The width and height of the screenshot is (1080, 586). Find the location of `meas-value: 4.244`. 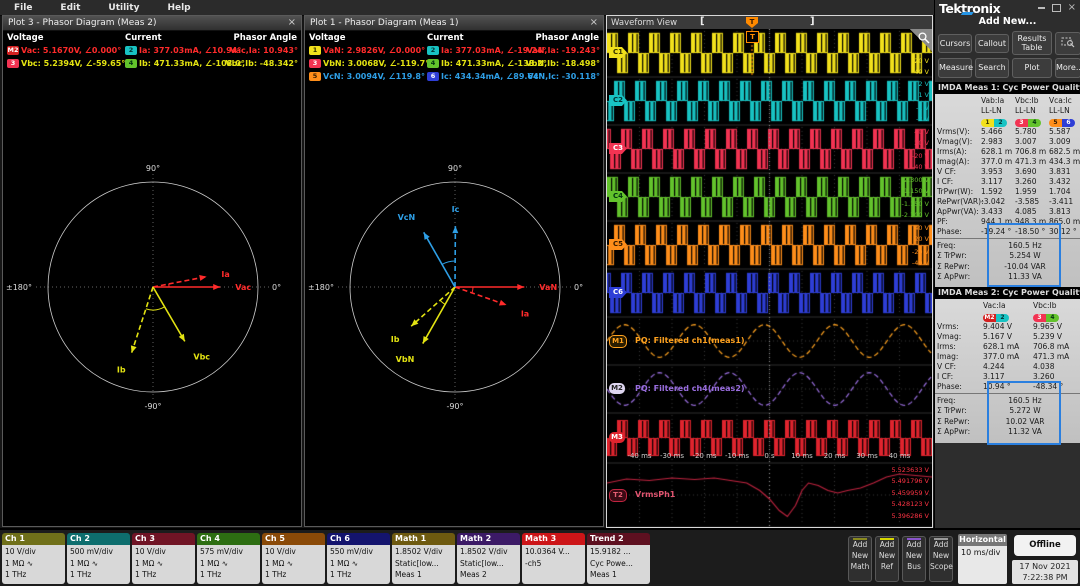

meas-value: 4.244 is located at coordinates (994, 366).